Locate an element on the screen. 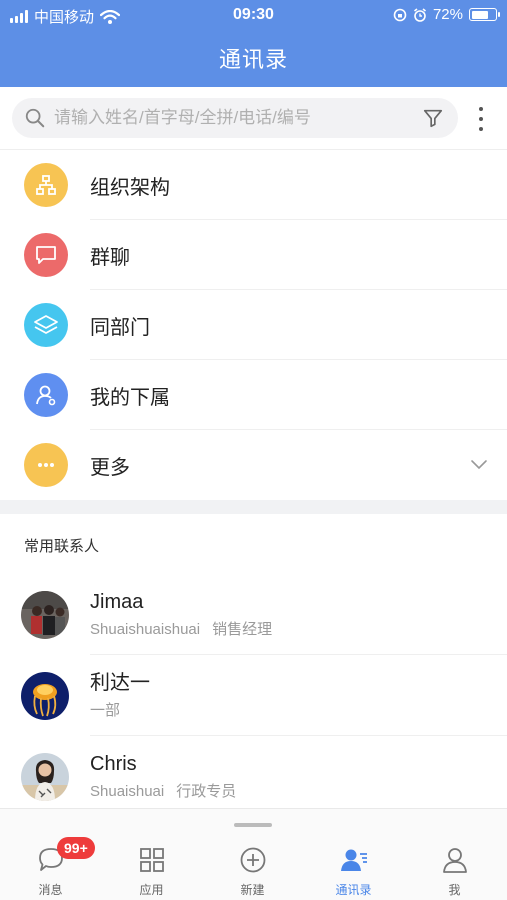 This screenshot has width=507, height=900. menu-item-label: 我的下属 is located at coordinates (130, 397).